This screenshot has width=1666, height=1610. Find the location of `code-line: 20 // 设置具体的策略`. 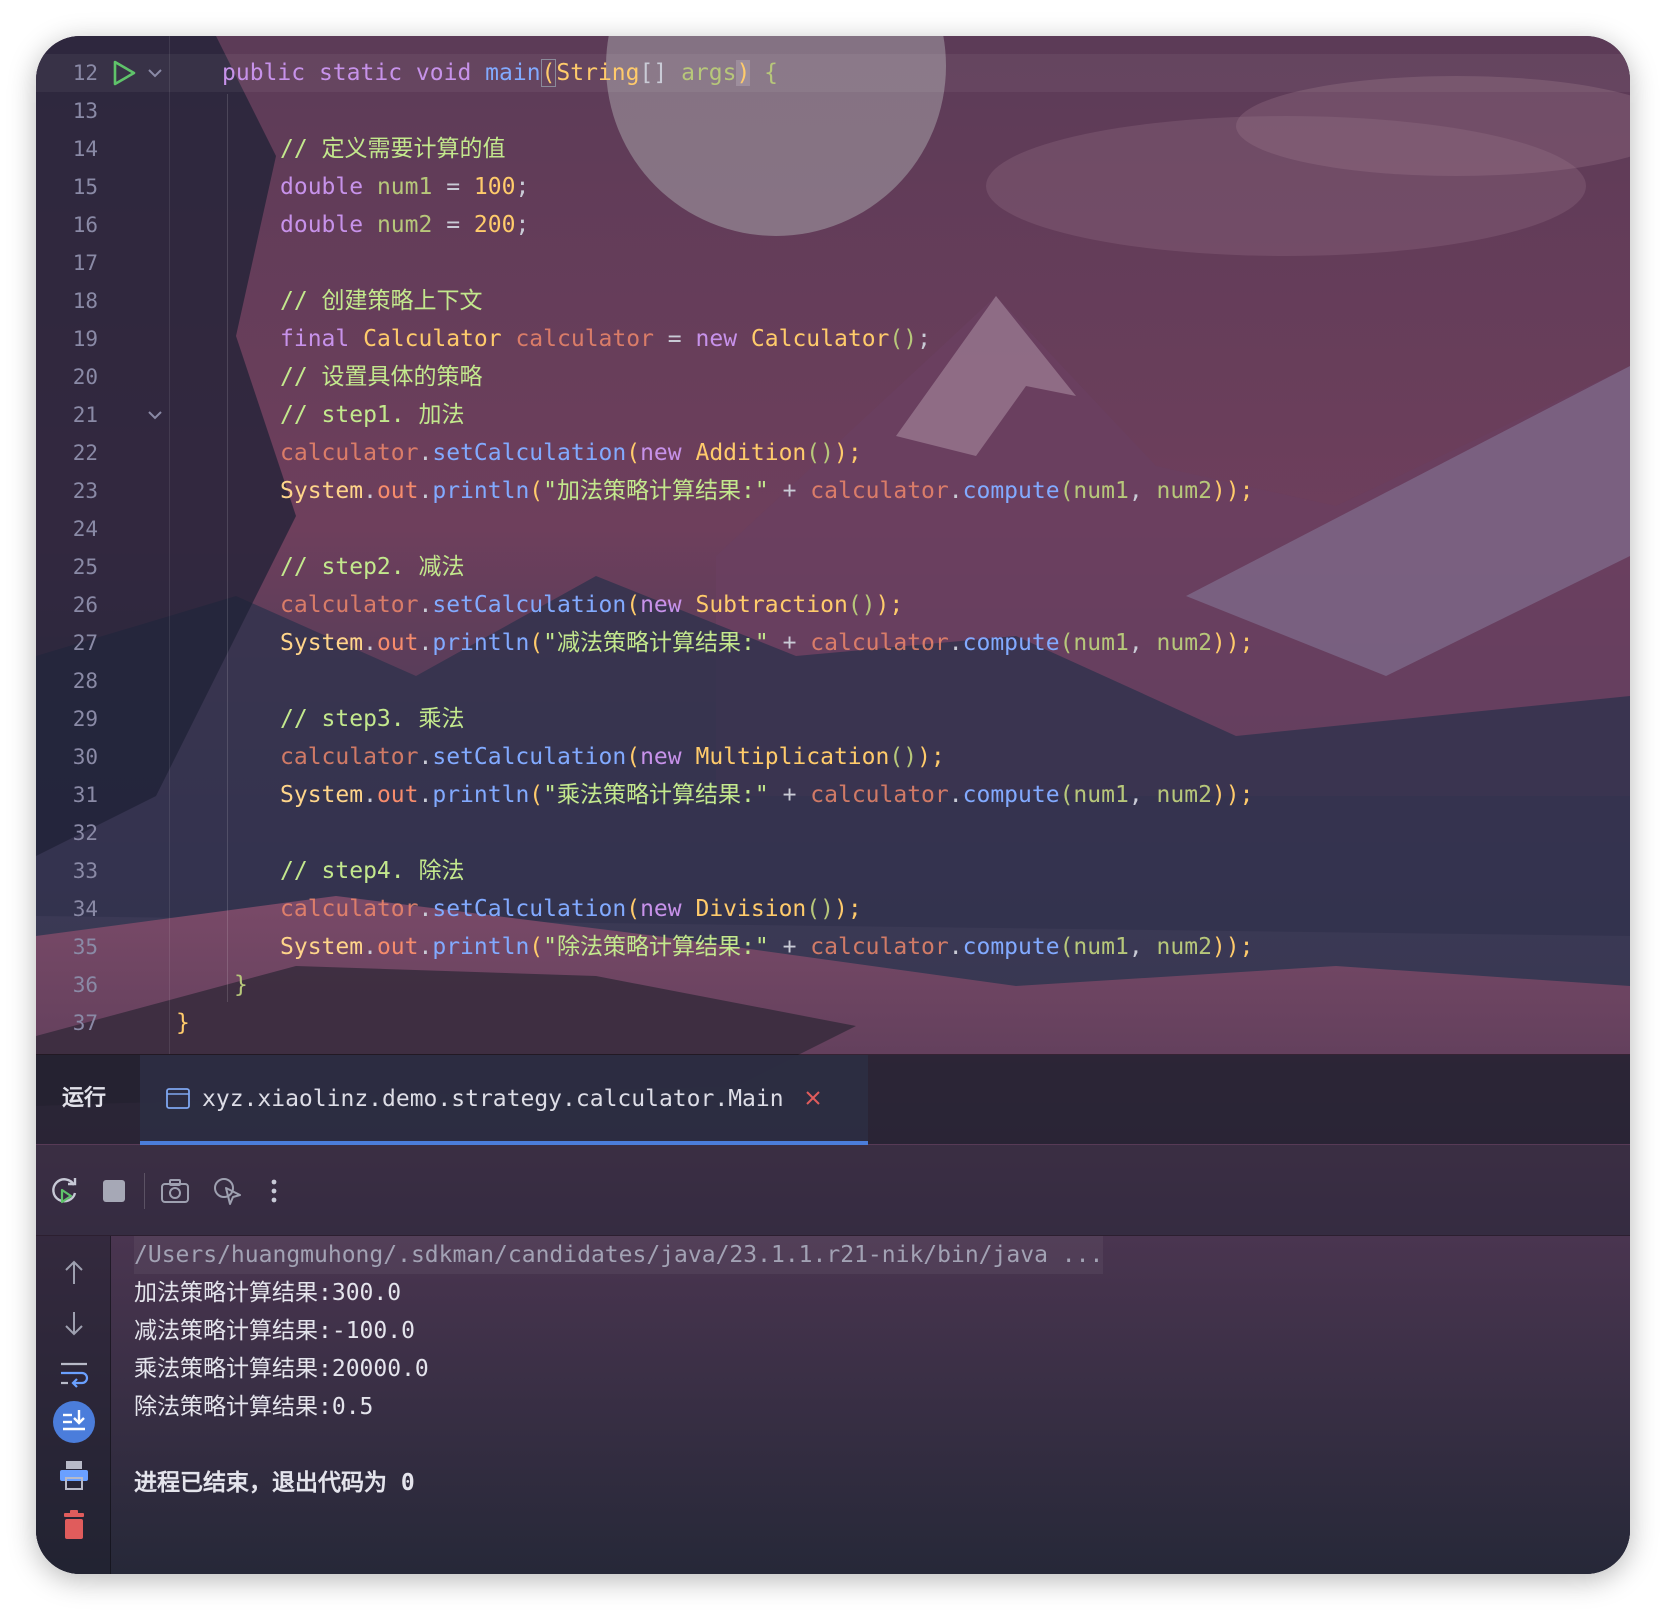

code-line: 20 // 设置具体的策略 is located at coordinates (833, 377).